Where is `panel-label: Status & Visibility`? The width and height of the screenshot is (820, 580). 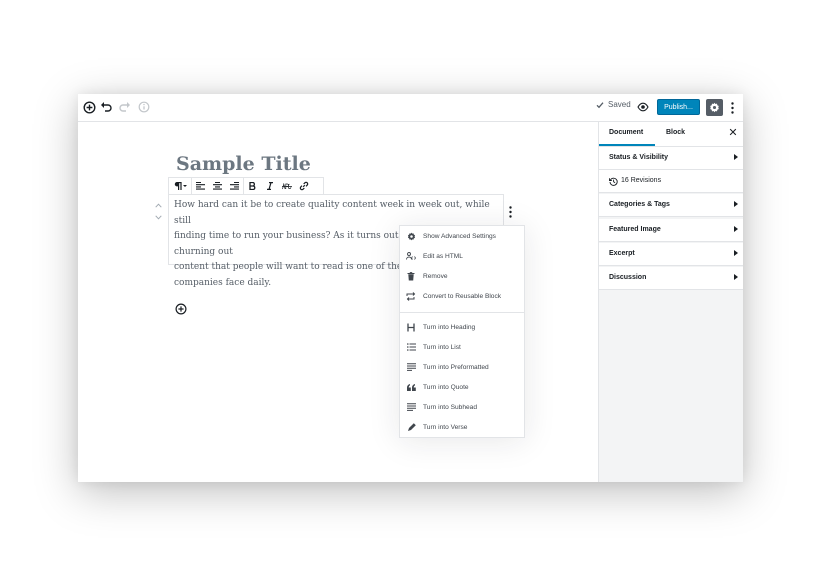 panel-label: Status & Visibility is located at coordinates (638, 157).